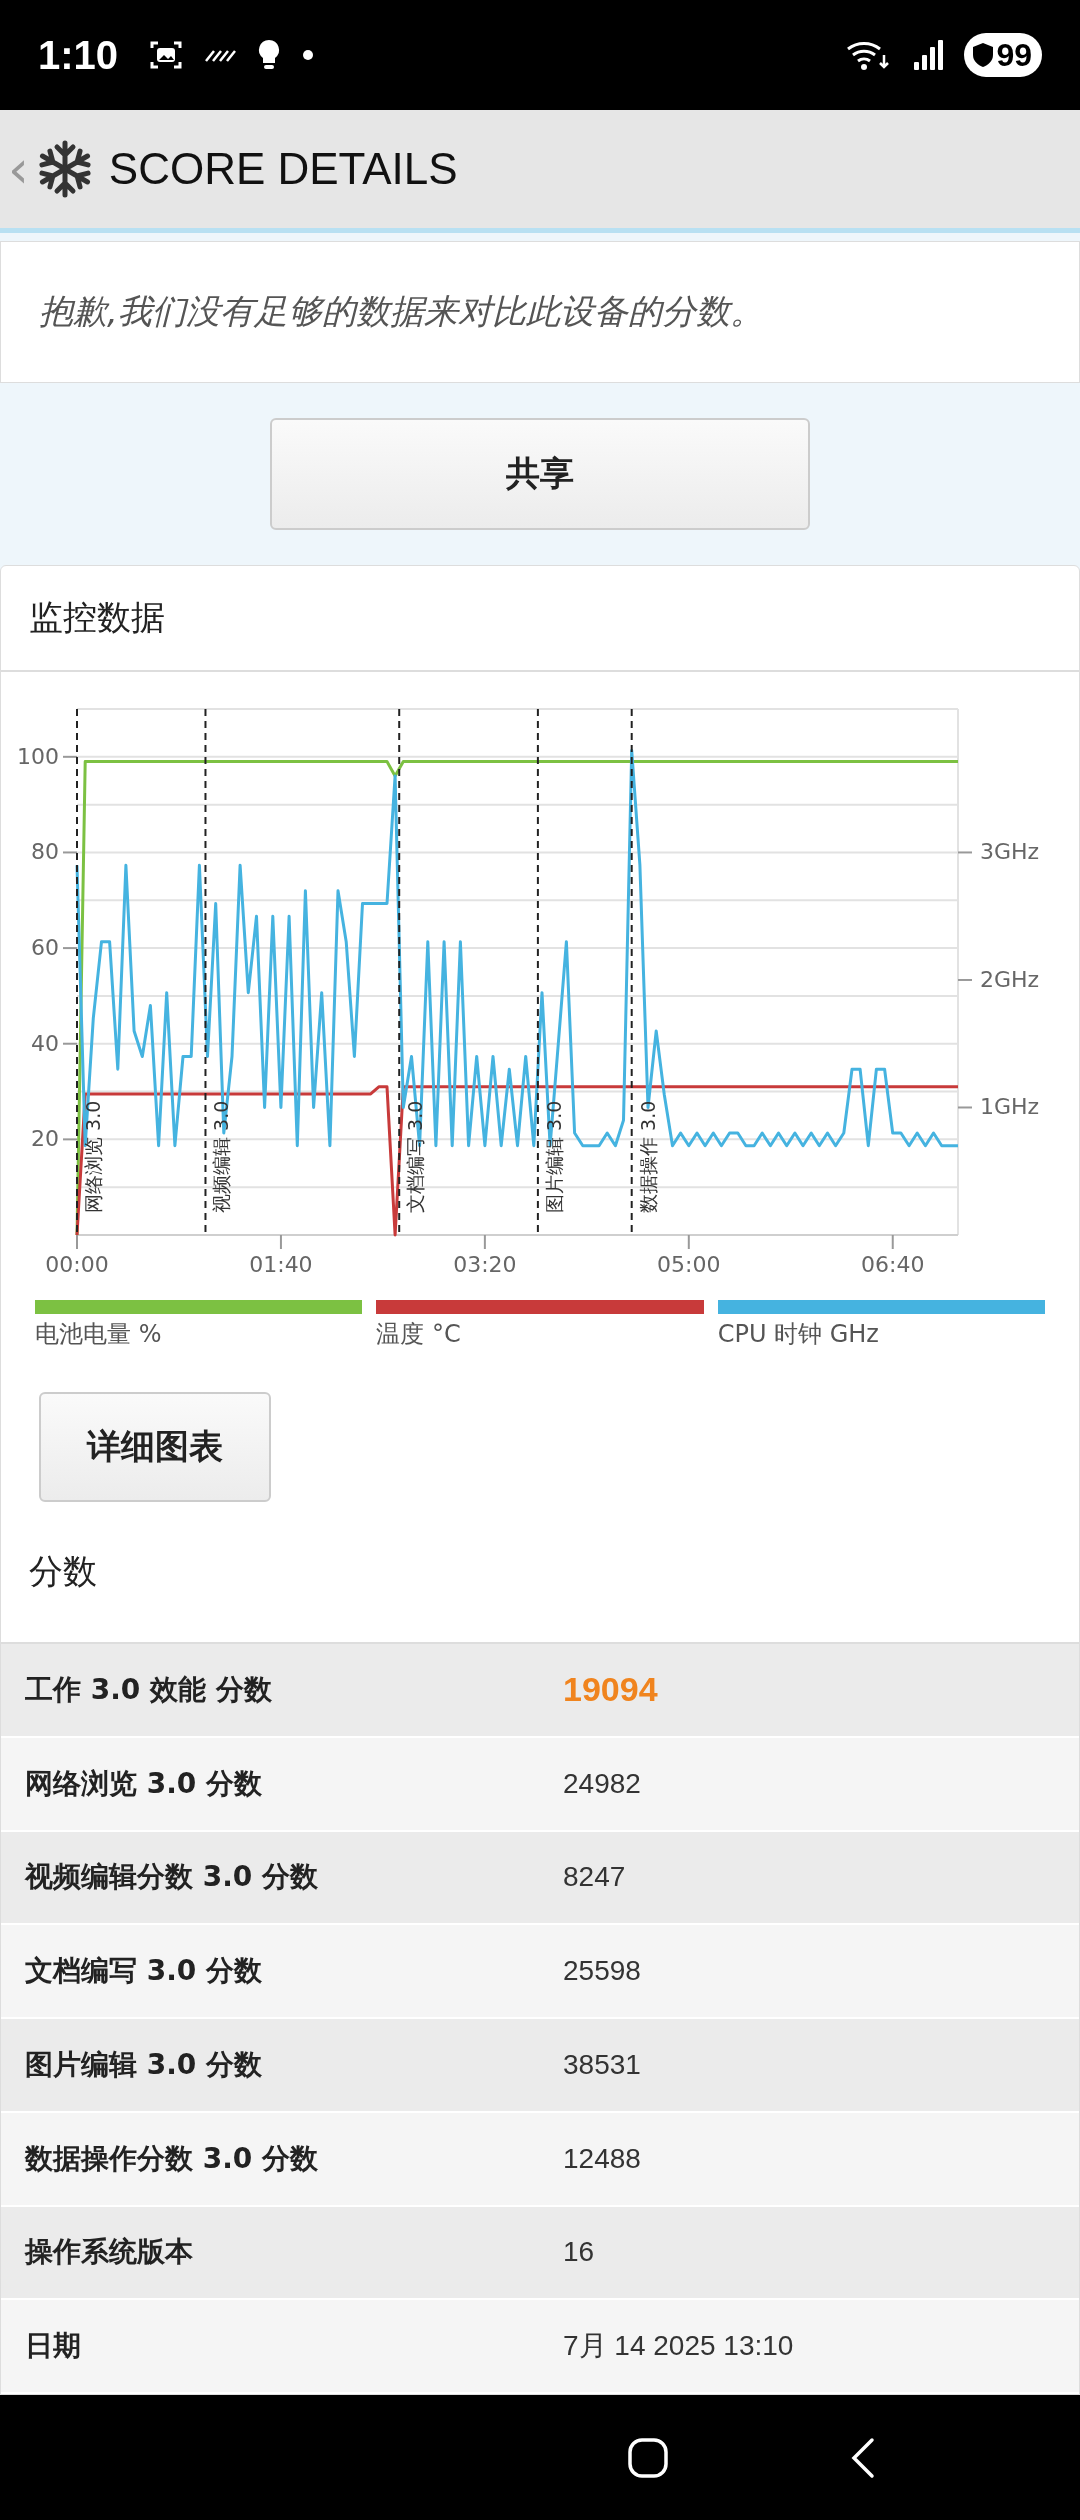 The width and height of the screenshot is (1080, 2520). I want to click on axis-label: 1GHz, so click(1010, 1107).